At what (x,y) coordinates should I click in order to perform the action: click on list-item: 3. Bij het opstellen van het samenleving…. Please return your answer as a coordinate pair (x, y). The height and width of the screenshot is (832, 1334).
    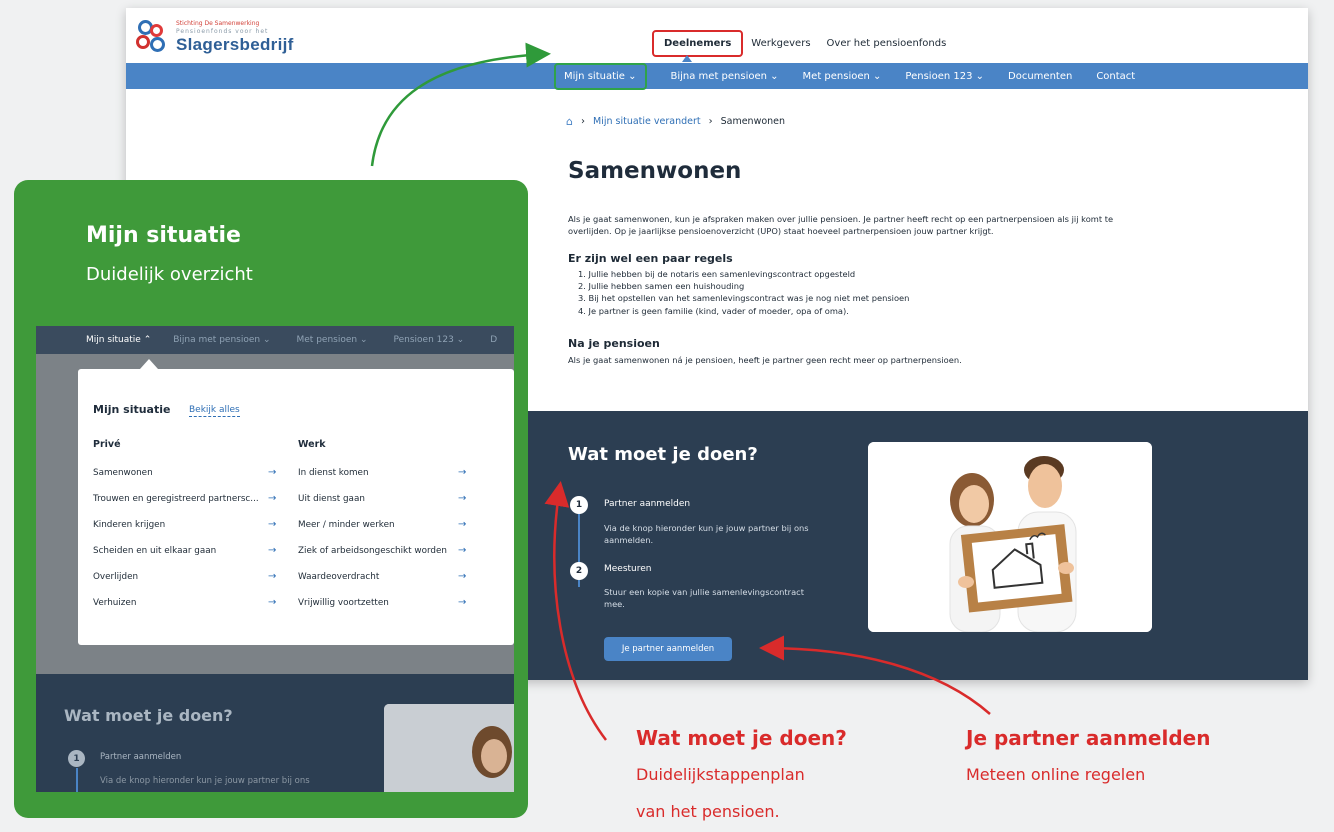
    Looking at the image, I should click on (744, 298).